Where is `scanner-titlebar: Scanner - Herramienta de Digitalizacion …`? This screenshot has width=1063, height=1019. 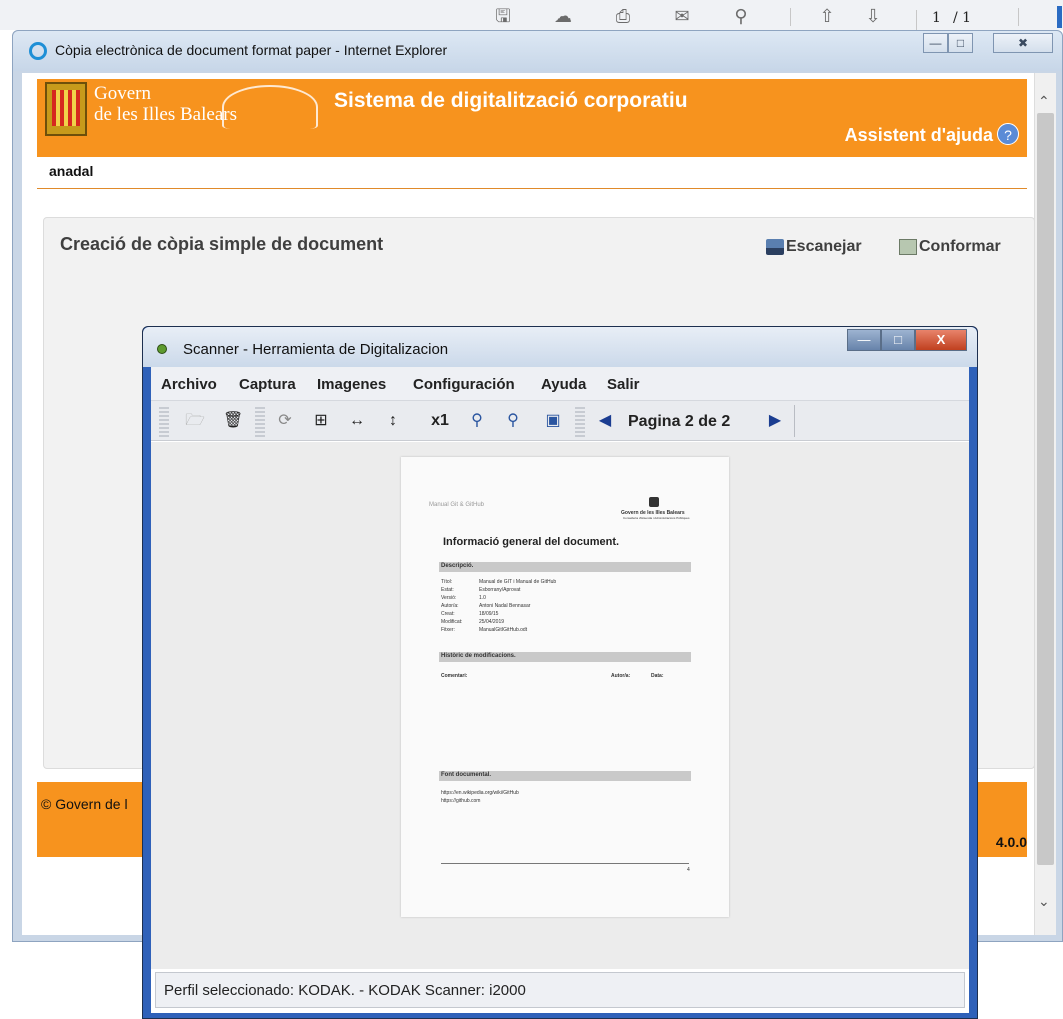 scanner-titlebar: Scanner - Herramienta de Digitalizacion … is located at coordinates (560, 347).